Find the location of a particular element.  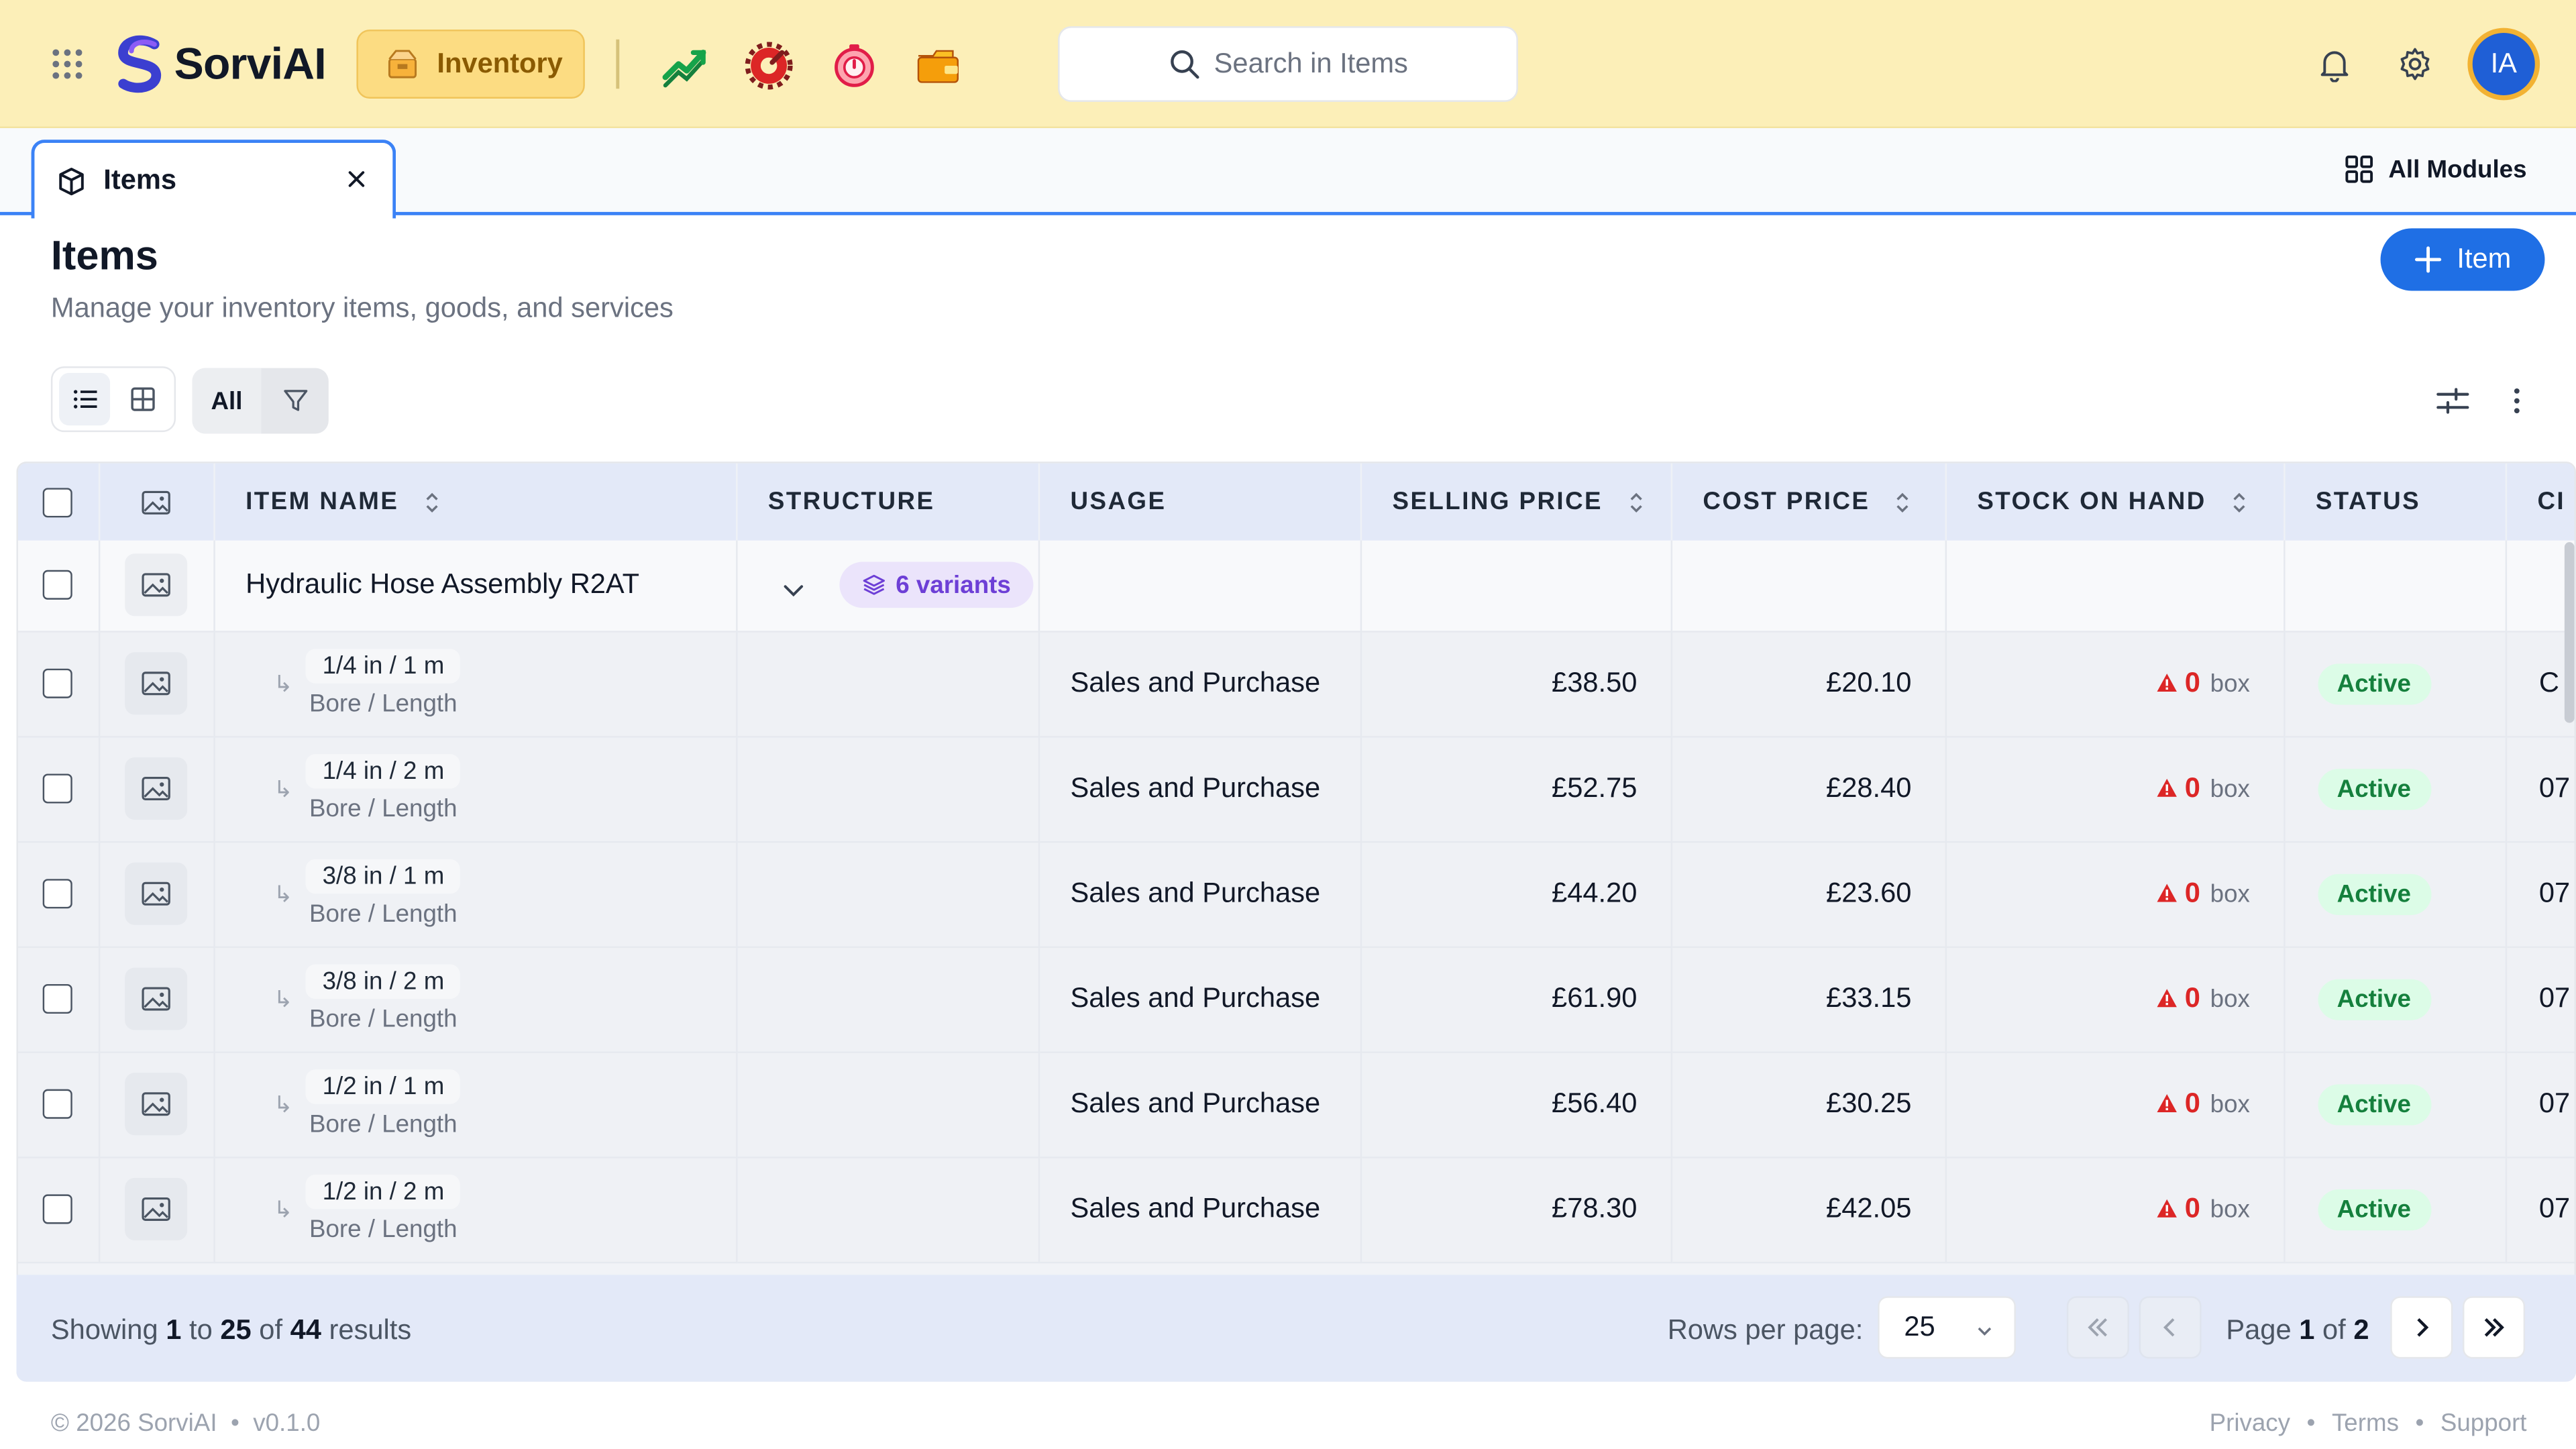

app-launcher-icon is located at coordinates (67, 64).